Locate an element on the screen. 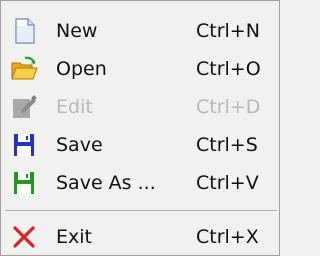 Image resolution: width=320 pixels, height=256 pixels. edit-icon is located at coordinates (24, 107).